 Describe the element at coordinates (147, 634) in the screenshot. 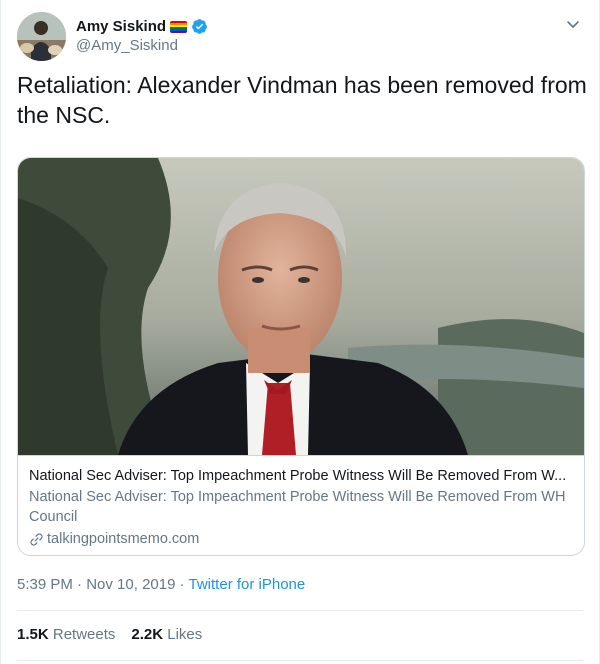

I see `likes-count: 2.2K` at that location.